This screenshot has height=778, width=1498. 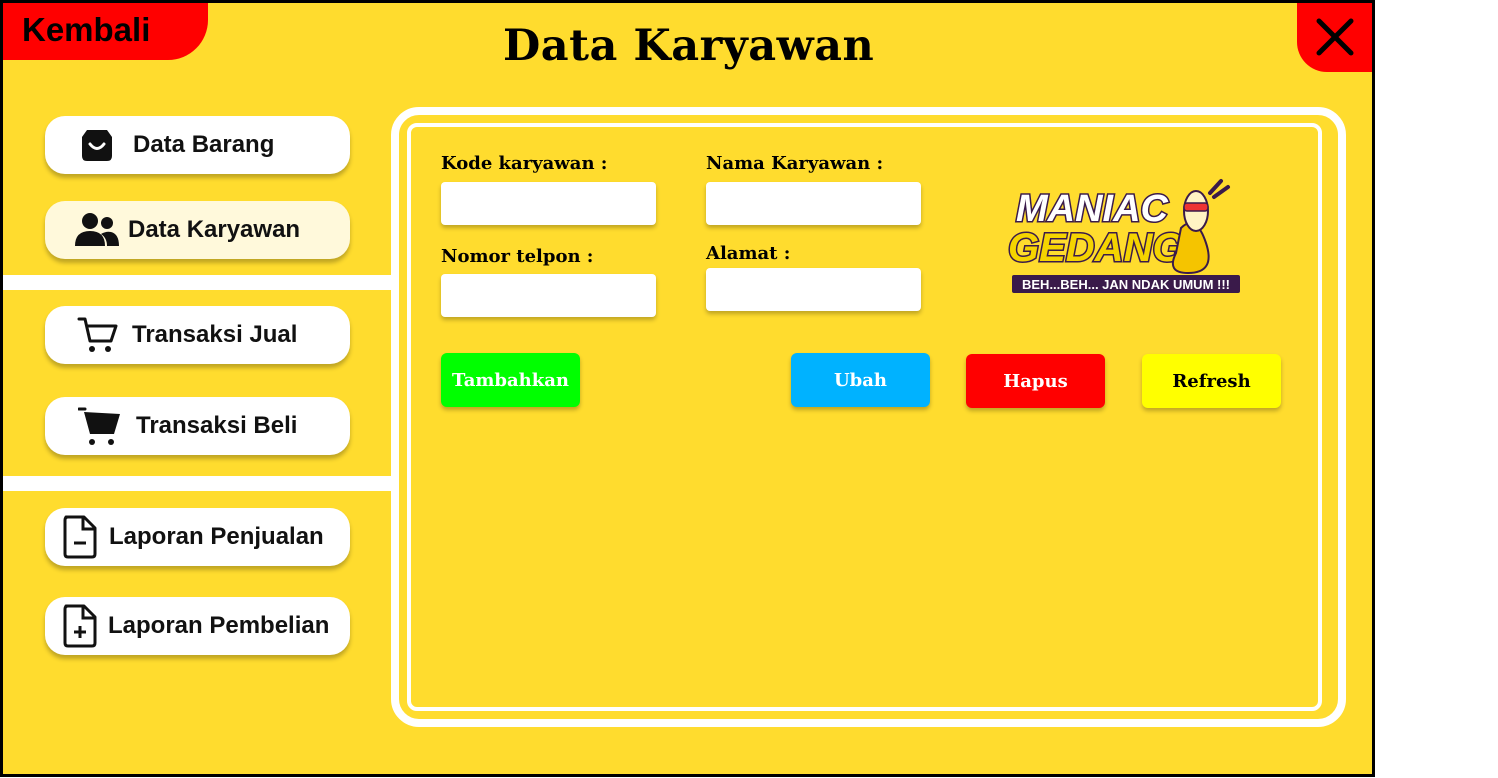 What do you see at coordinates (97, 334) in the screenshot?
I see `cart-outline-icon` at bounding box center [97, 334].